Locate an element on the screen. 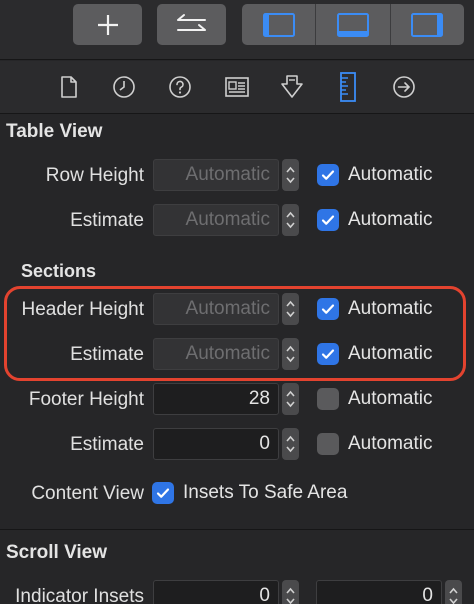 The image size is (474, 604). indicator-insets-right-stepper is located at coordinates (453, 592).